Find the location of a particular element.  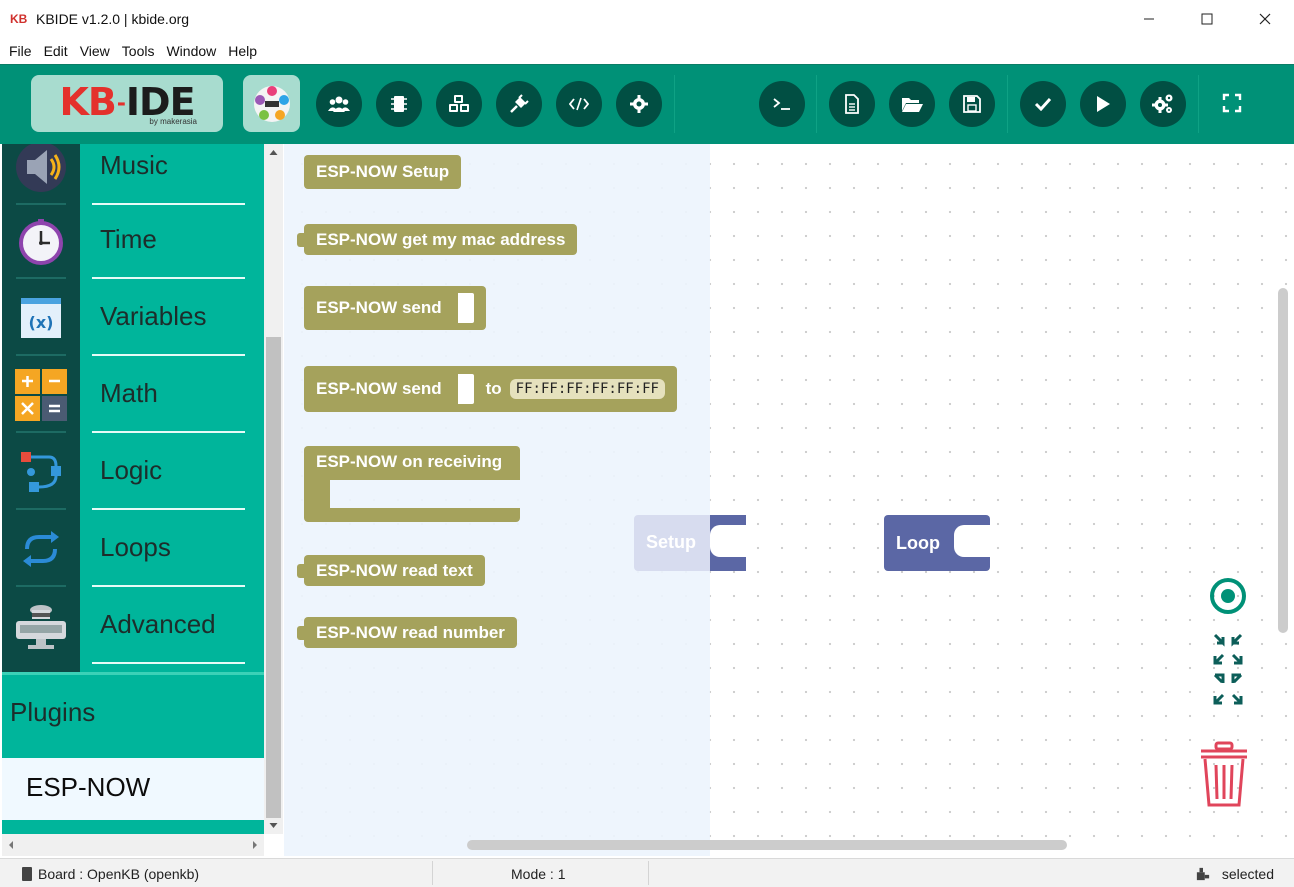

category-label: Variables is located at coordinates (153, 316).